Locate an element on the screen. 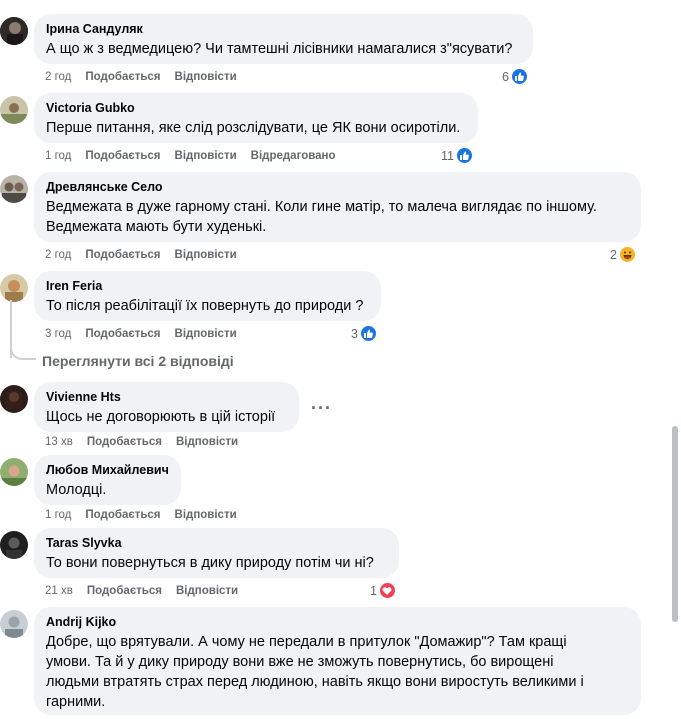 Image resolution: width=681 pixels, height=719 pixels. comment-author: Древлянське Село is located at coordinates (337, 187).